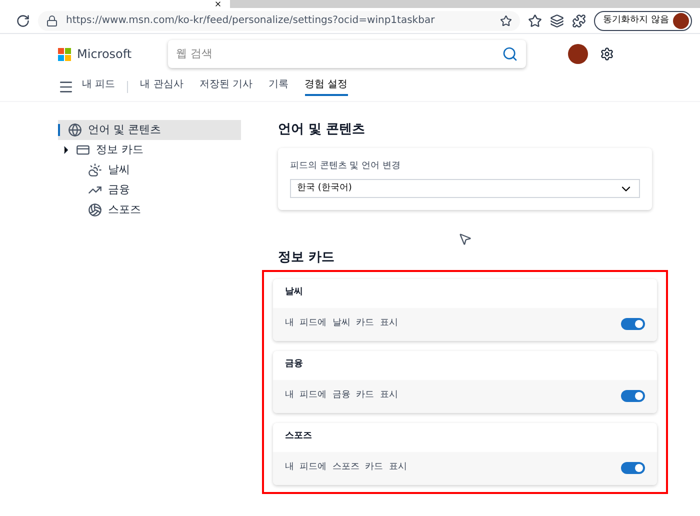  I want to click on cloud-sun-icon, so click(95, 170).